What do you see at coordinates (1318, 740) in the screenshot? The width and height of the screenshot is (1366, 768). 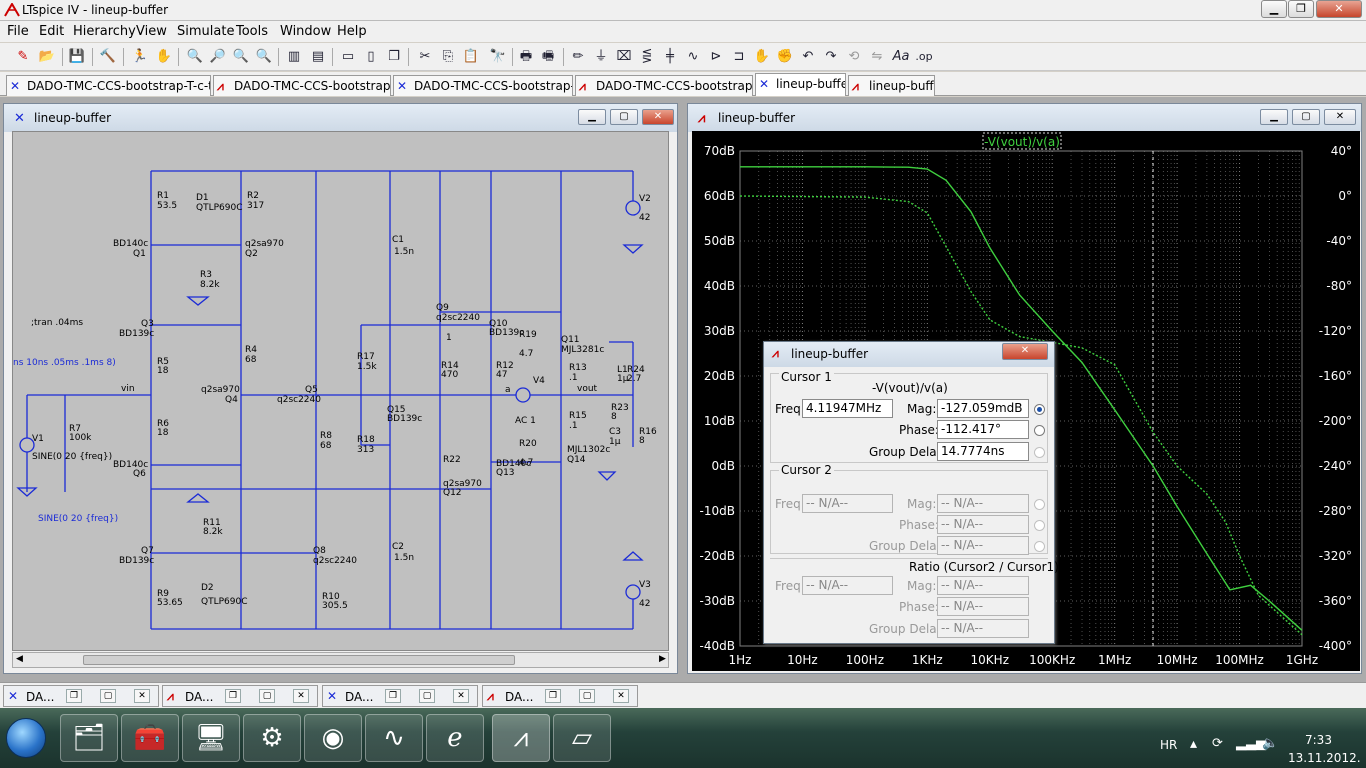 I see `clock-time: 7:33` at bounding box center [1318, 740].